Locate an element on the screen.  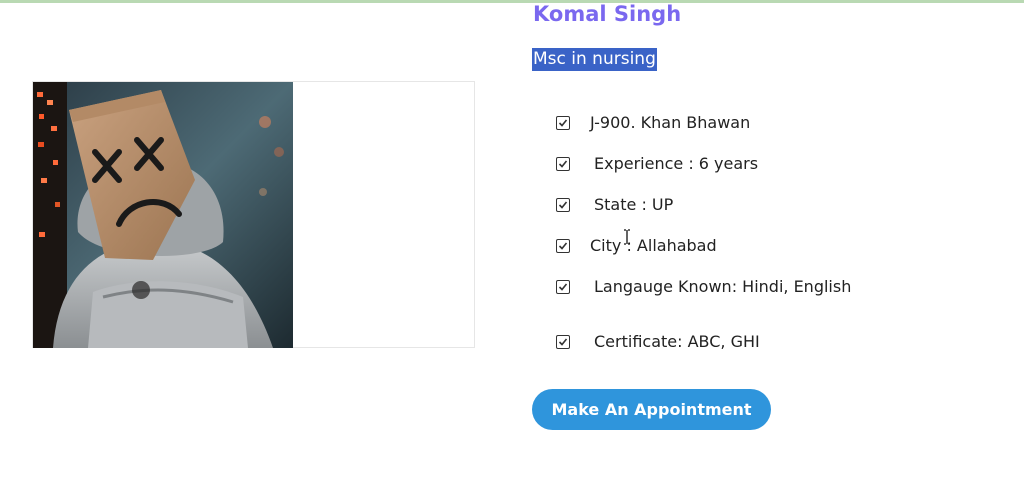
make-appointment-button: Make An Appointment is located at coordinates (651, 409).